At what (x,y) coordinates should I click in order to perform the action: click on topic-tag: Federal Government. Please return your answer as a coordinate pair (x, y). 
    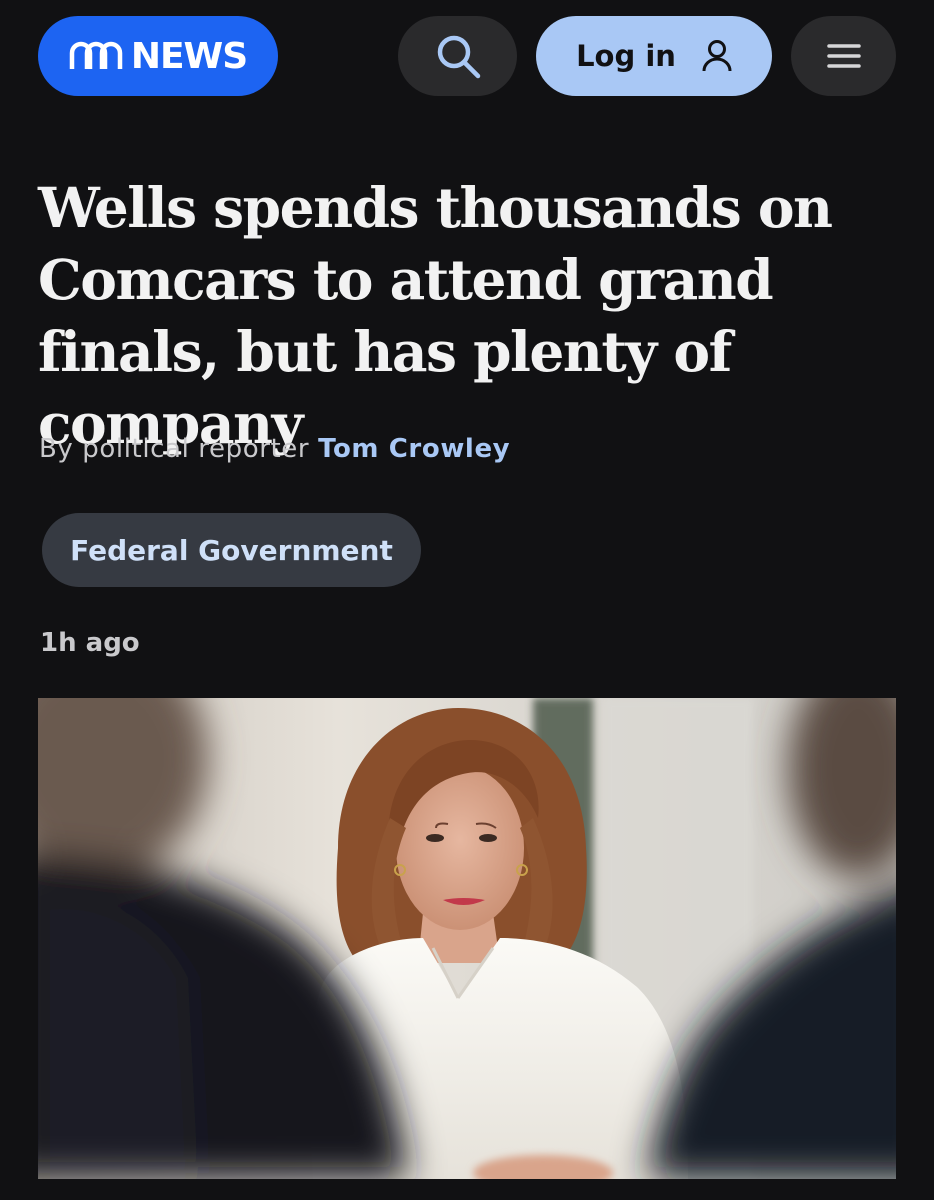
    Looking at the image, I should click on (231, 550).